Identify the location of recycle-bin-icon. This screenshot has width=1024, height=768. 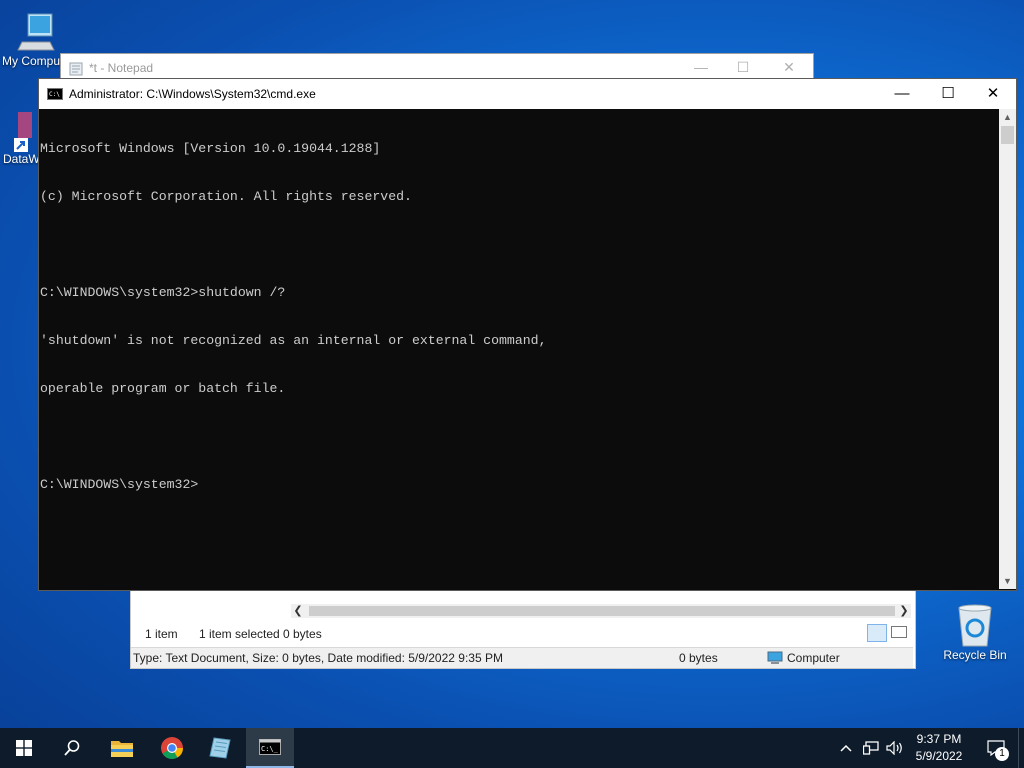
(975, 625).